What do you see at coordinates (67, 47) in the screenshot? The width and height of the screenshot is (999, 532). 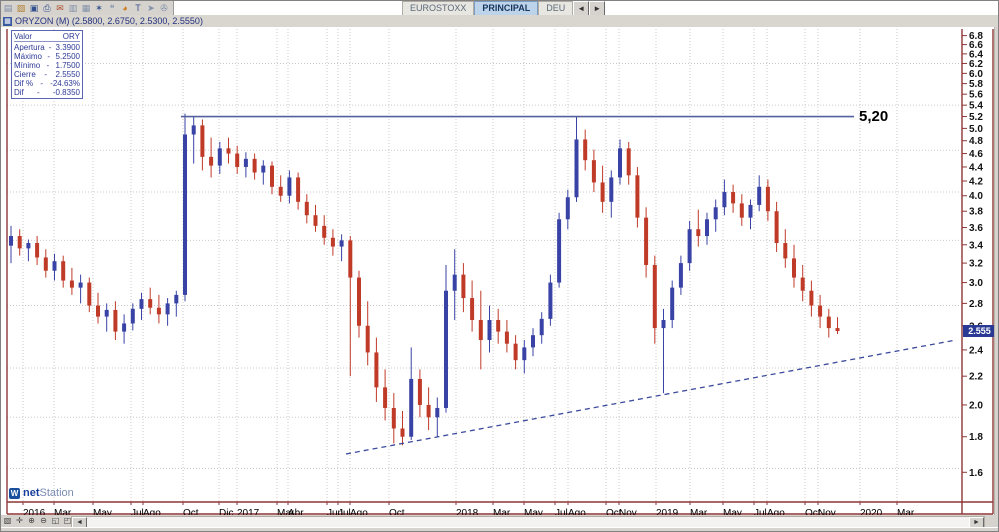 I see `data-row-value: 3.3900` at bounding box center [67, 47].